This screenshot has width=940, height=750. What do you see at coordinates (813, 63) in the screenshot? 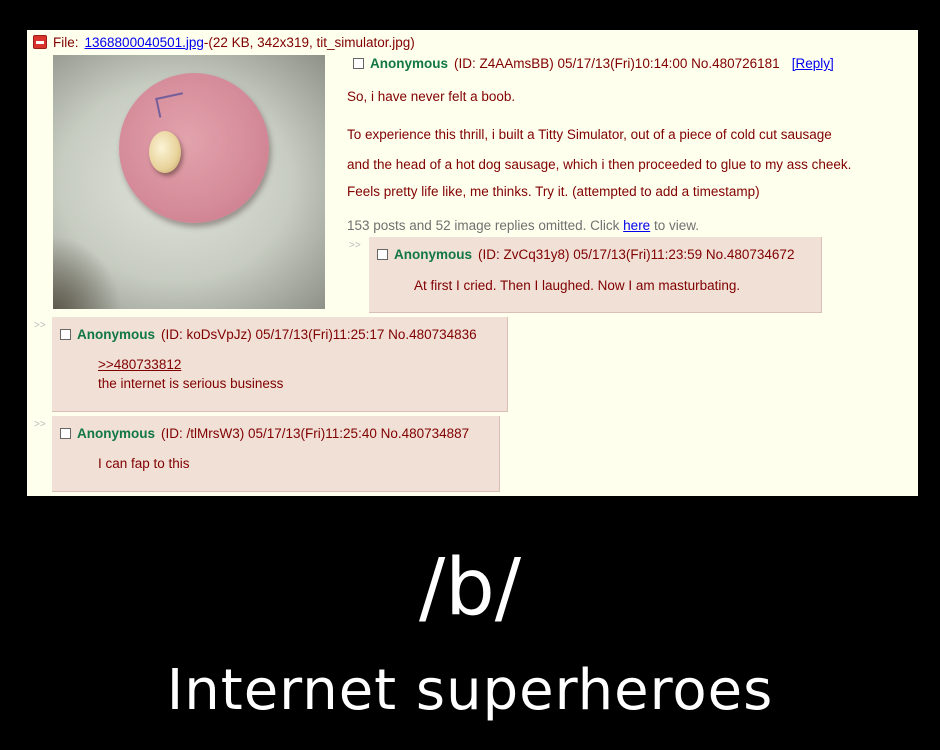
I see `op-reply-link: [Reply]` at bounding box center [813, 63].